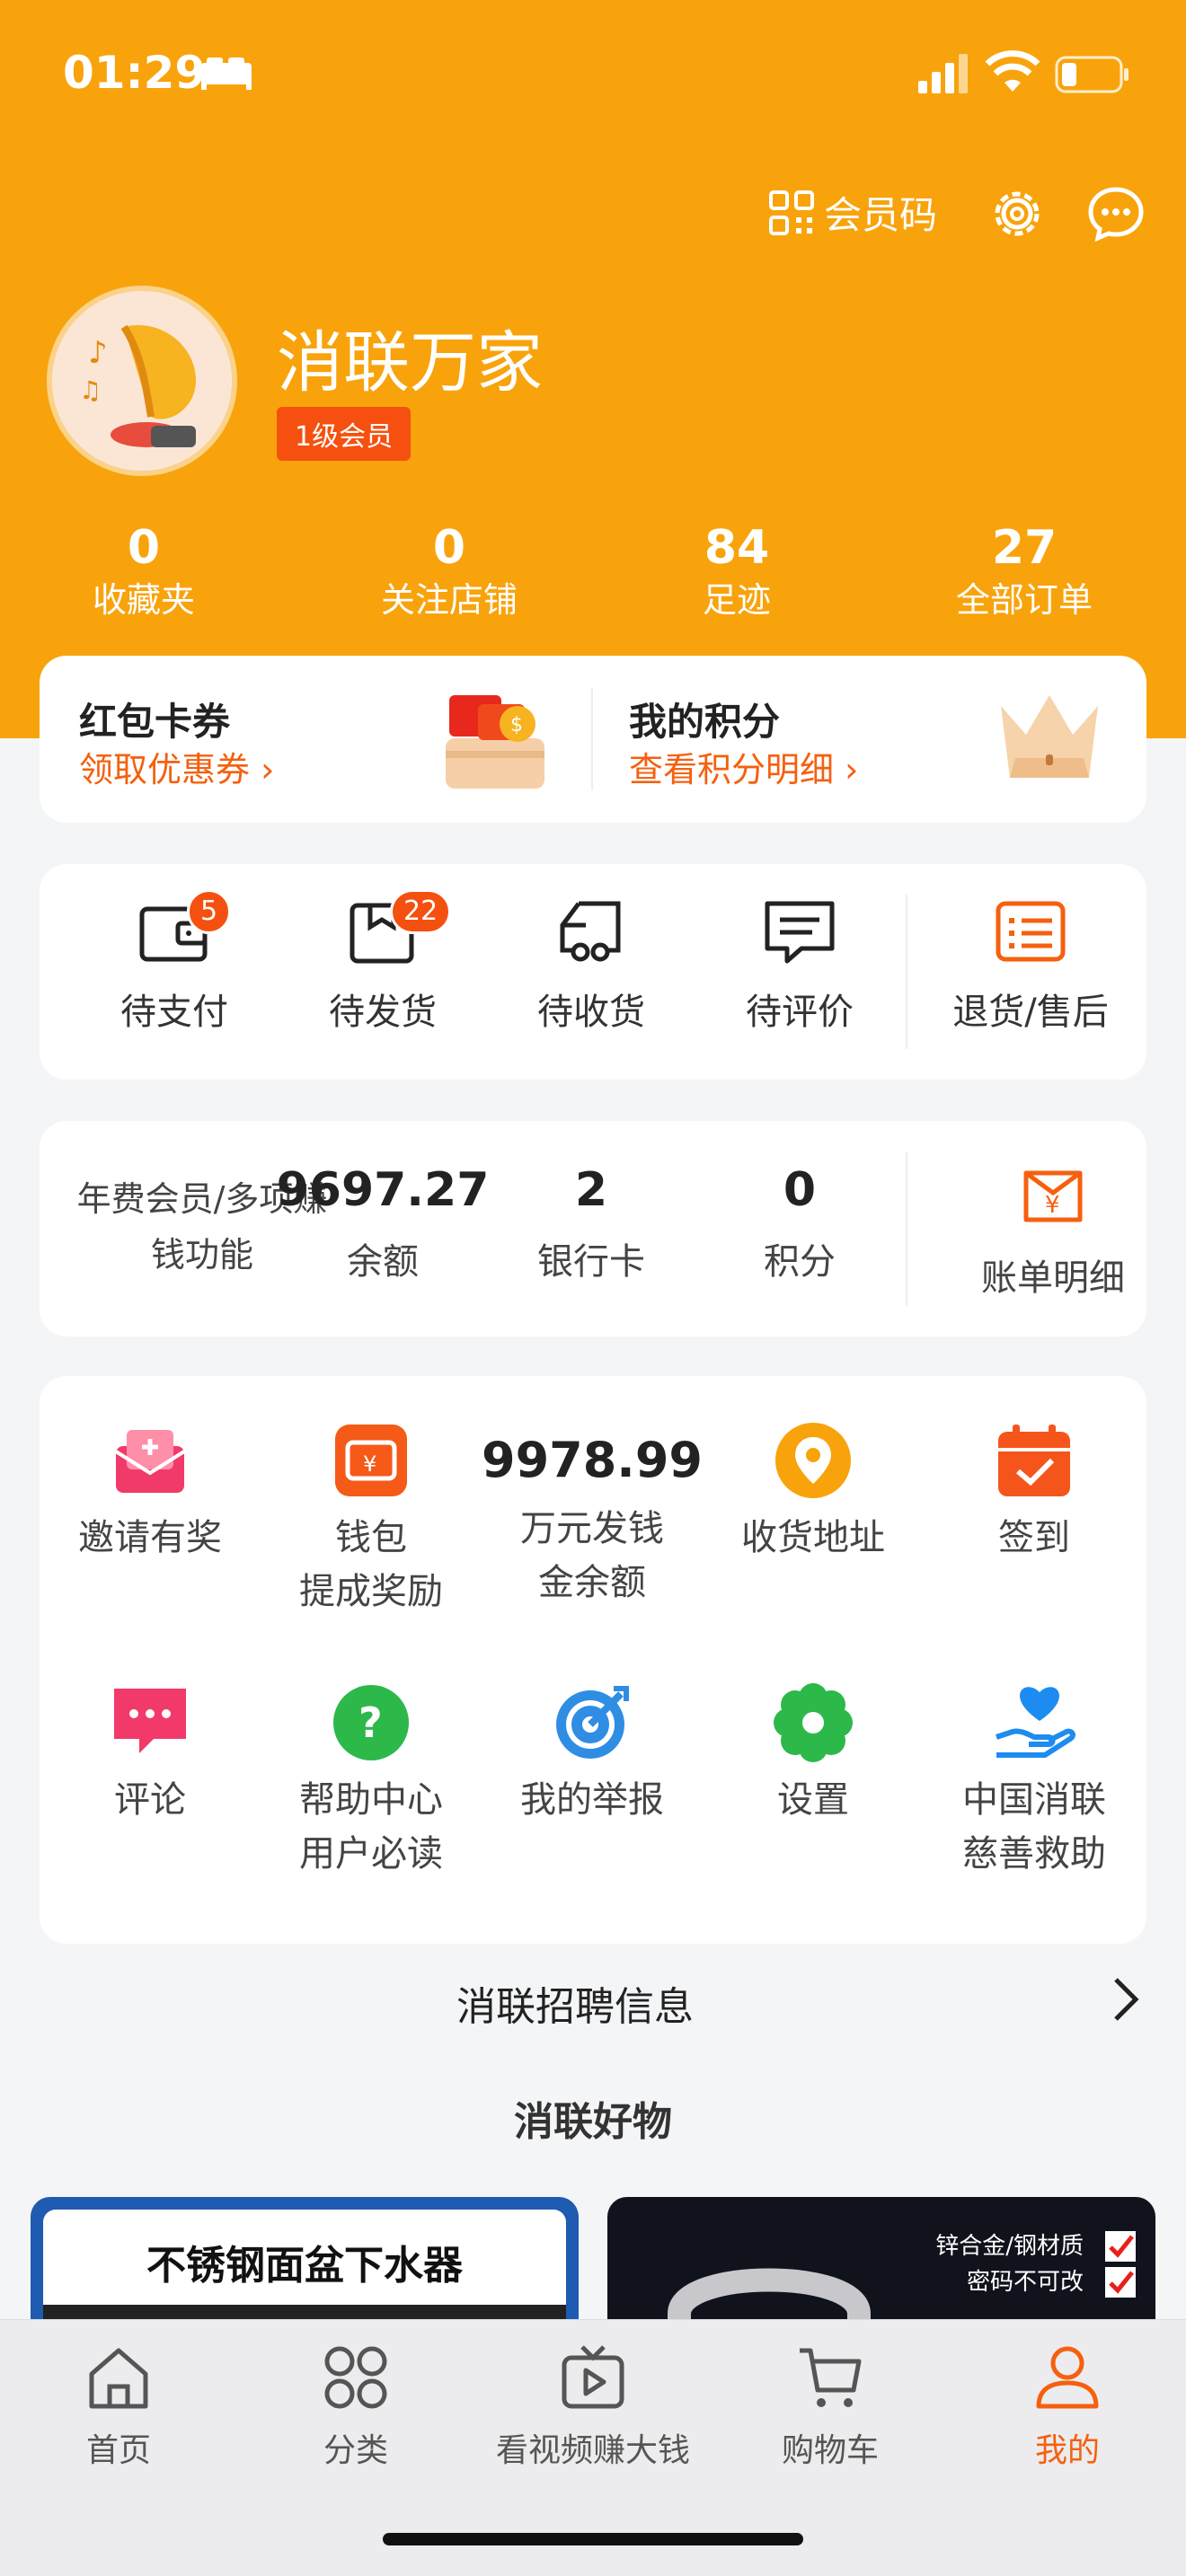 The width and height of the screenshot is (1186, 2576). I want to click on stat-label: 足迹, so click(736, 600).